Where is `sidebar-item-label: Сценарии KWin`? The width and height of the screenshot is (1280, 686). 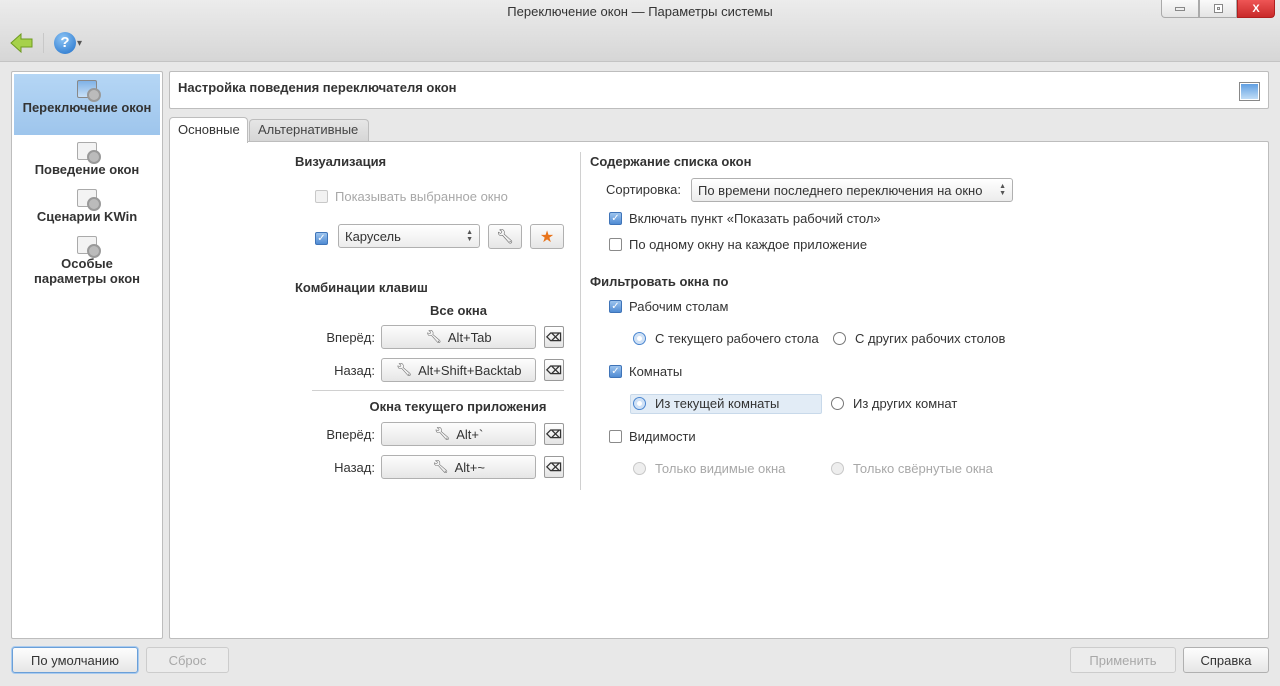
sidebar-item-label: Сценарии KWin is located at coordinates (87, 216).